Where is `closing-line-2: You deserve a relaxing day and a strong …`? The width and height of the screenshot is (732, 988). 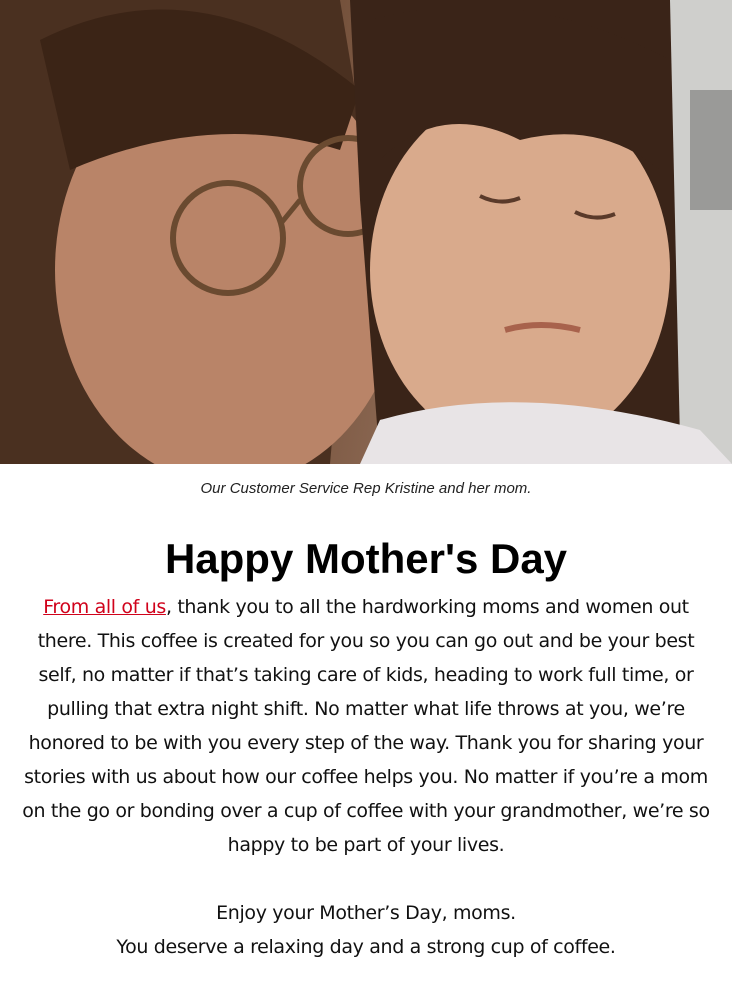
closing-line-2: You deserve a relaxing day and a strong … is located at coordinates (366, 947).